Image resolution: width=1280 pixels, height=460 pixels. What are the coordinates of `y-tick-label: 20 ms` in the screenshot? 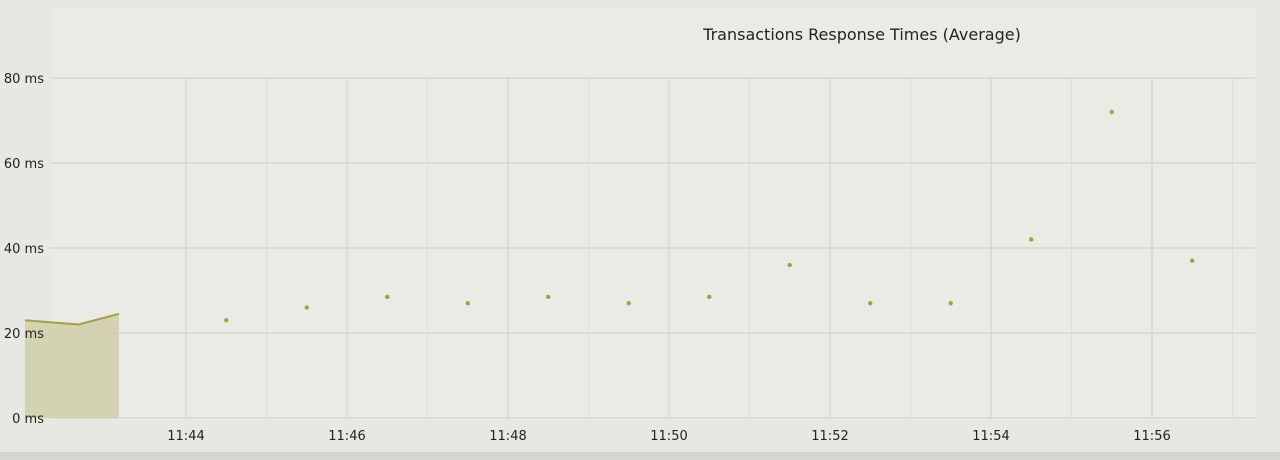 It's located at (24, 334).